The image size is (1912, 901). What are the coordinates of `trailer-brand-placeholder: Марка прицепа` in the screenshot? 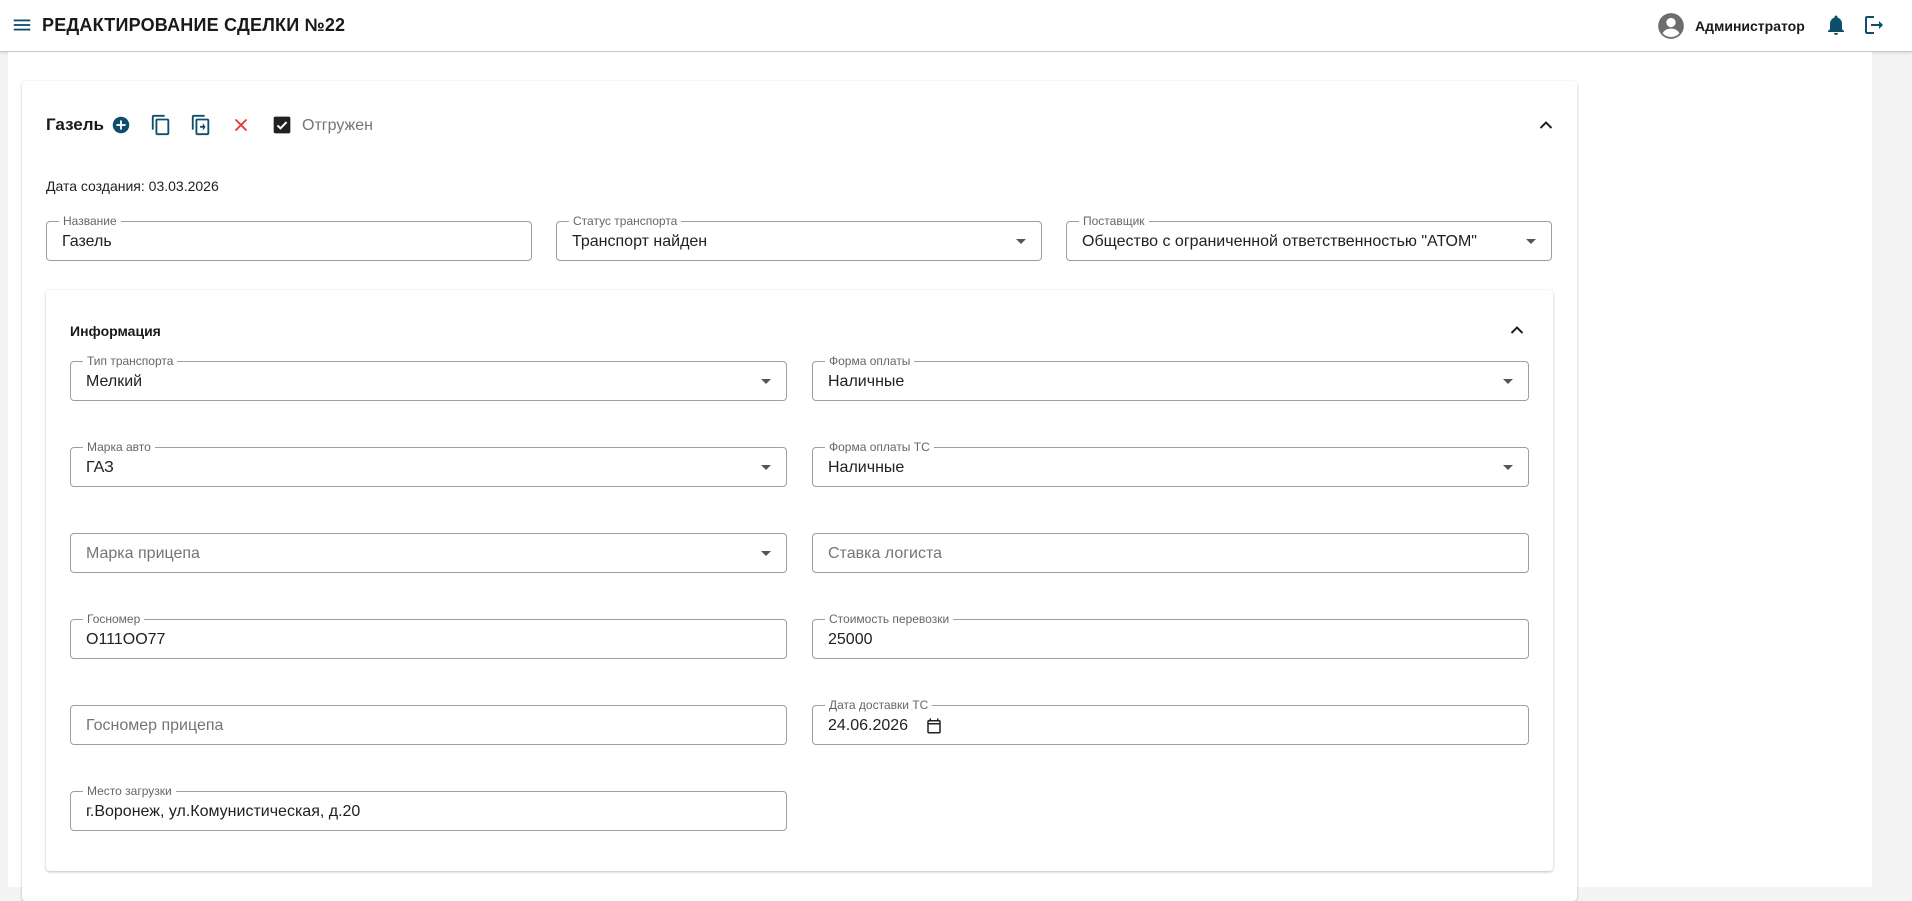 It's located at (416, 554).